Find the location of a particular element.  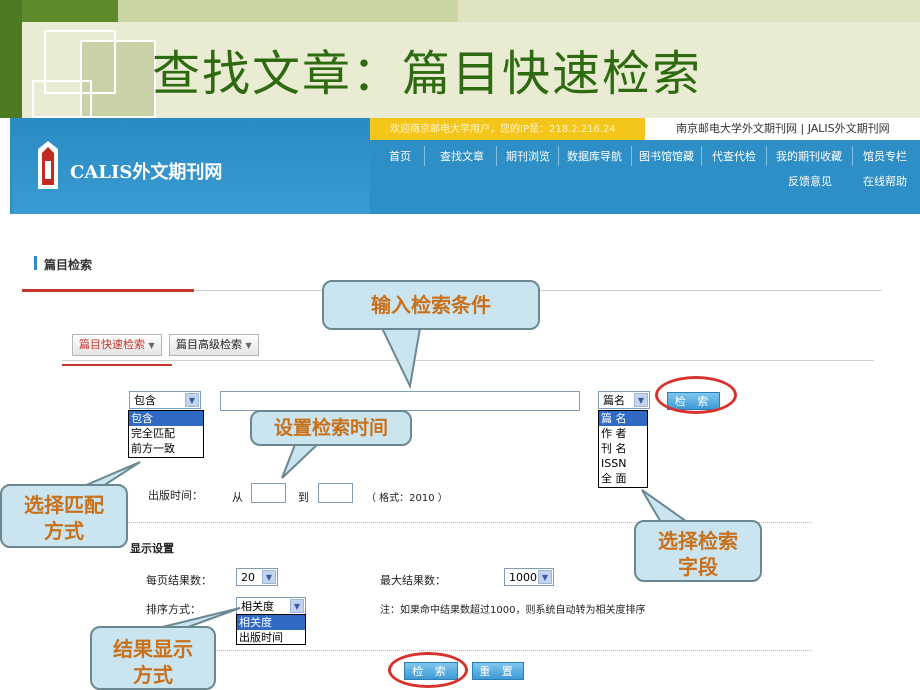

callout-set-time: 设置检索时间 is located at coordinates (331, 428).